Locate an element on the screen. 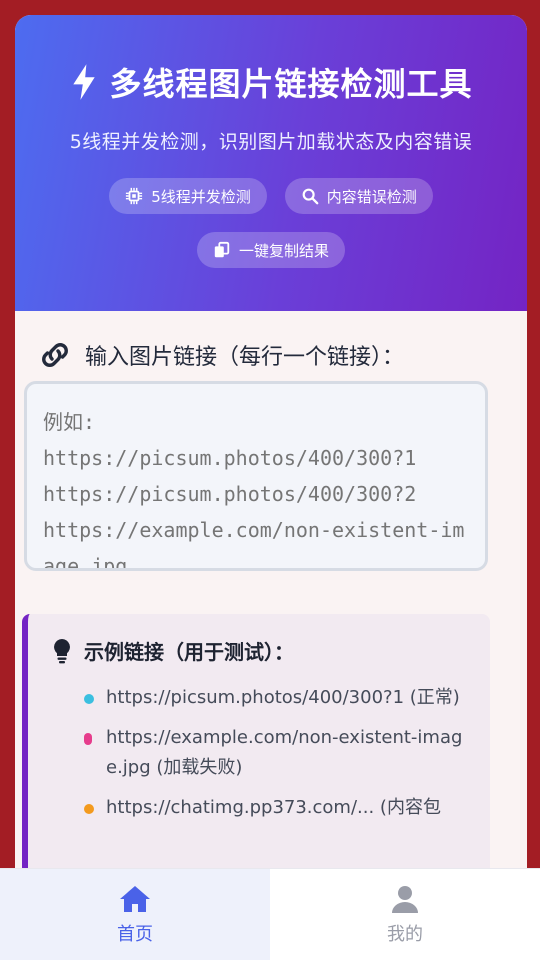 The image size is (540, 960). copy-icon is located at coordinates (222, 249).